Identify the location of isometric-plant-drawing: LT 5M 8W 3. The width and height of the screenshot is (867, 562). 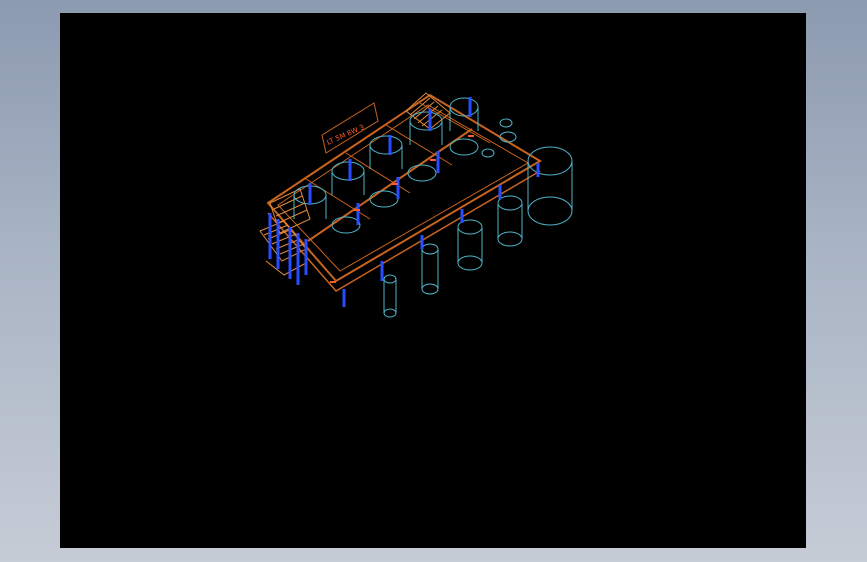
(416, 205).